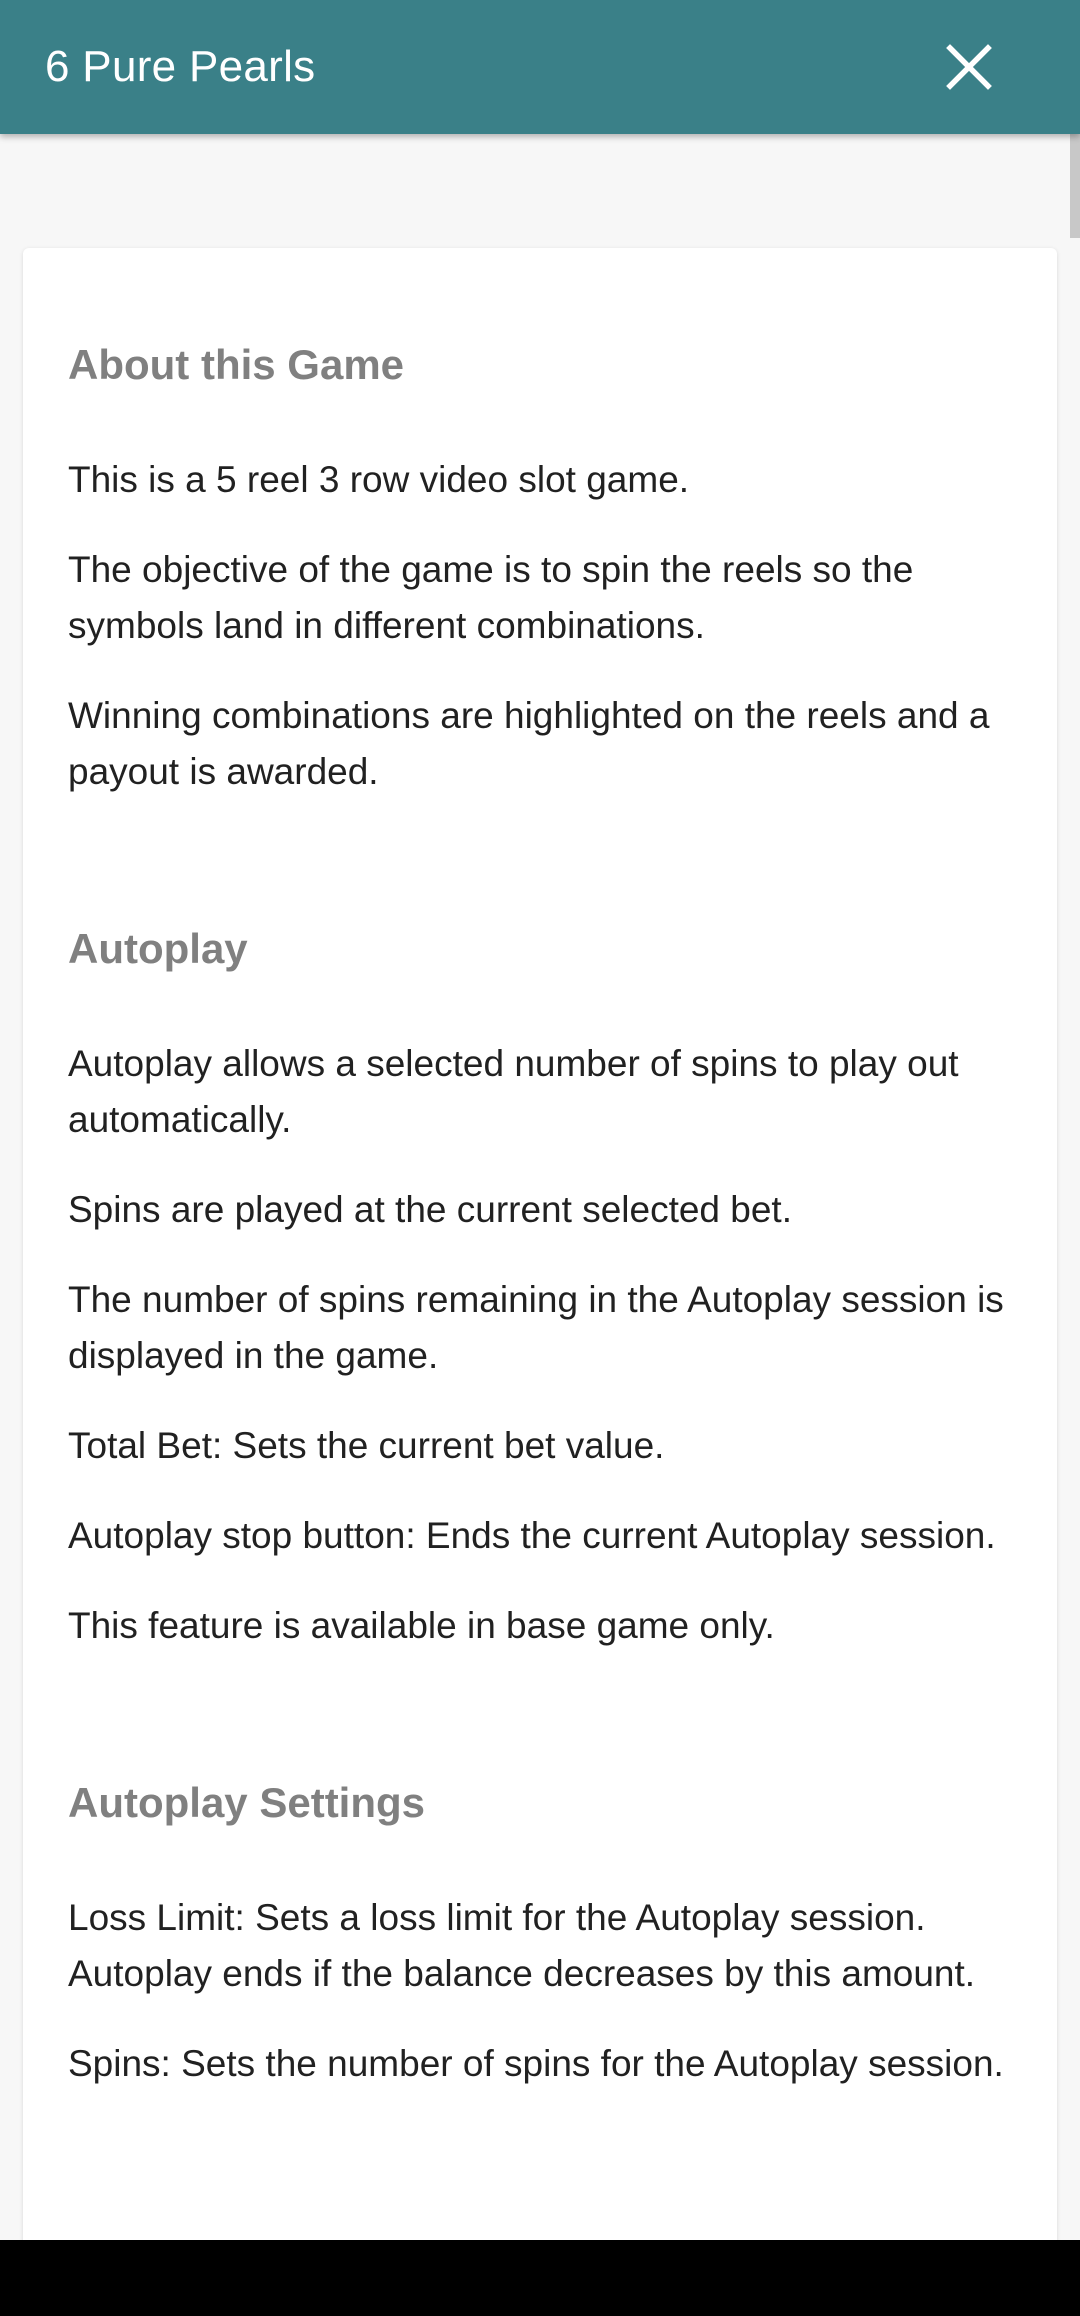 Image resolution: width=1080 pixels, height=2316 pixels. I want to click on close-icon, so click(969, 67).